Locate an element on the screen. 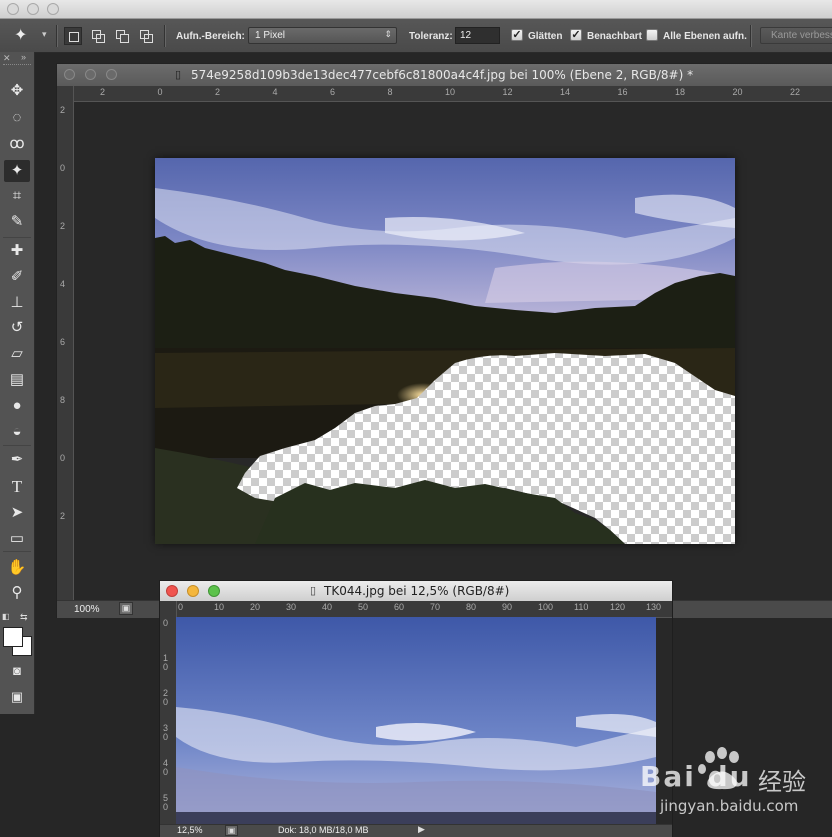  contiguous-label: Benachbart is located at coordinates (615, 36).